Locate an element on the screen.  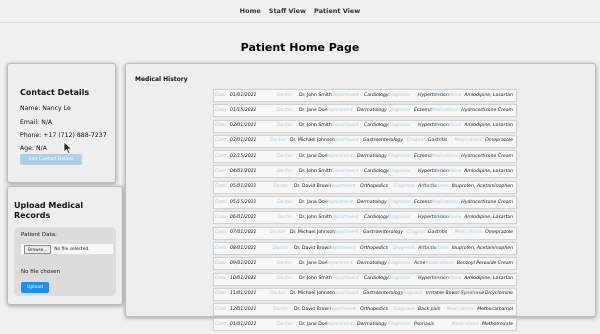
date-value: 05/01/2021 is located at coordinates (243, 187).